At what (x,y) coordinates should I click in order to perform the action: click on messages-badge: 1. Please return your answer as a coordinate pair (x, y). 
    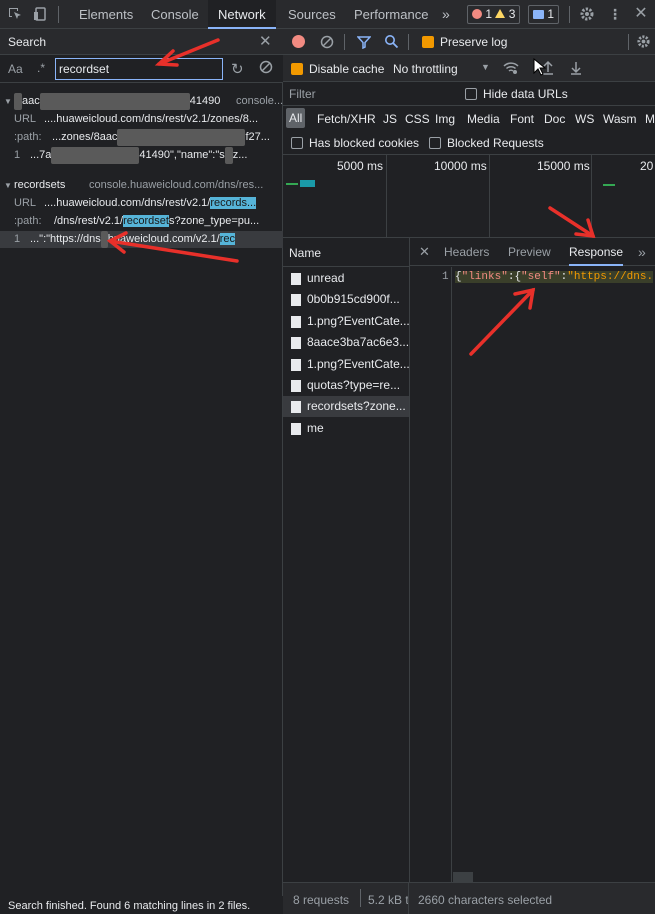
    Looking at the image, I should click on (544, 14).